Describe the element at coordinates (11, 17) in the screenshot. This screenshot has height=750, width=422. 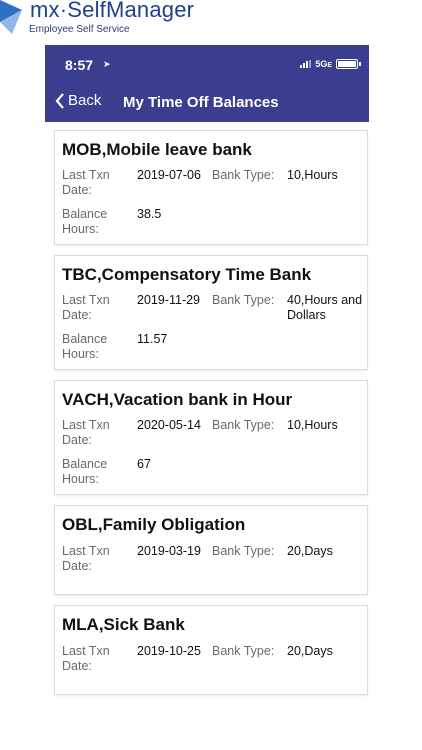
I see `brand-logo-icon` at that location.